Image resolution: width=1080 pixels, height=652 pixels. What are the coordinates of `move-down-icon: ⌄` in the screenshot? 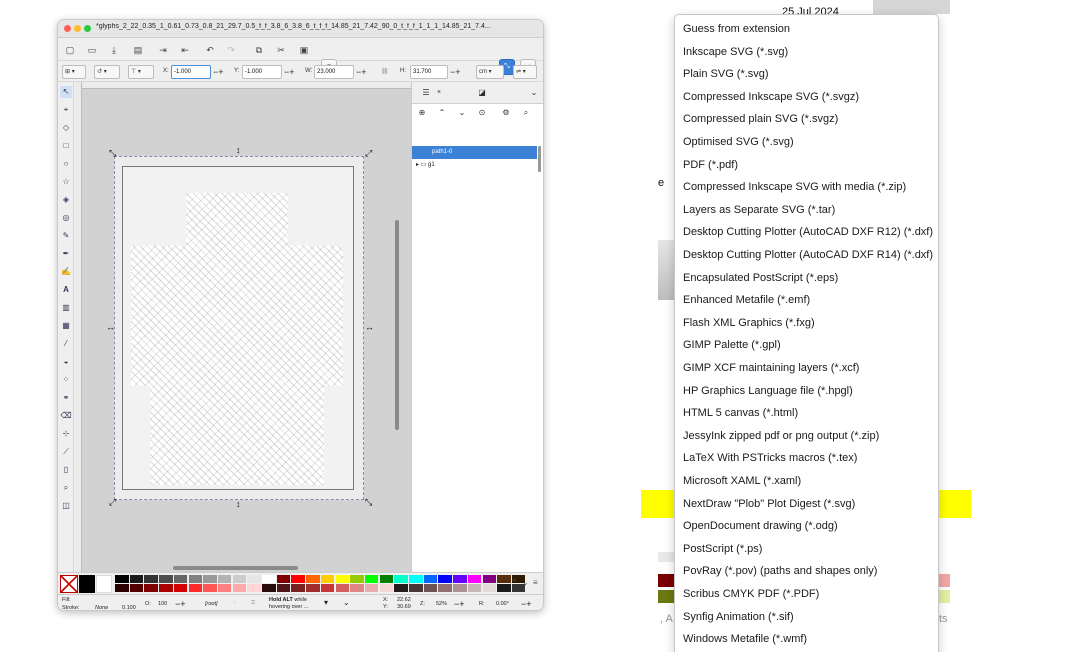 It's located at (462, 113).